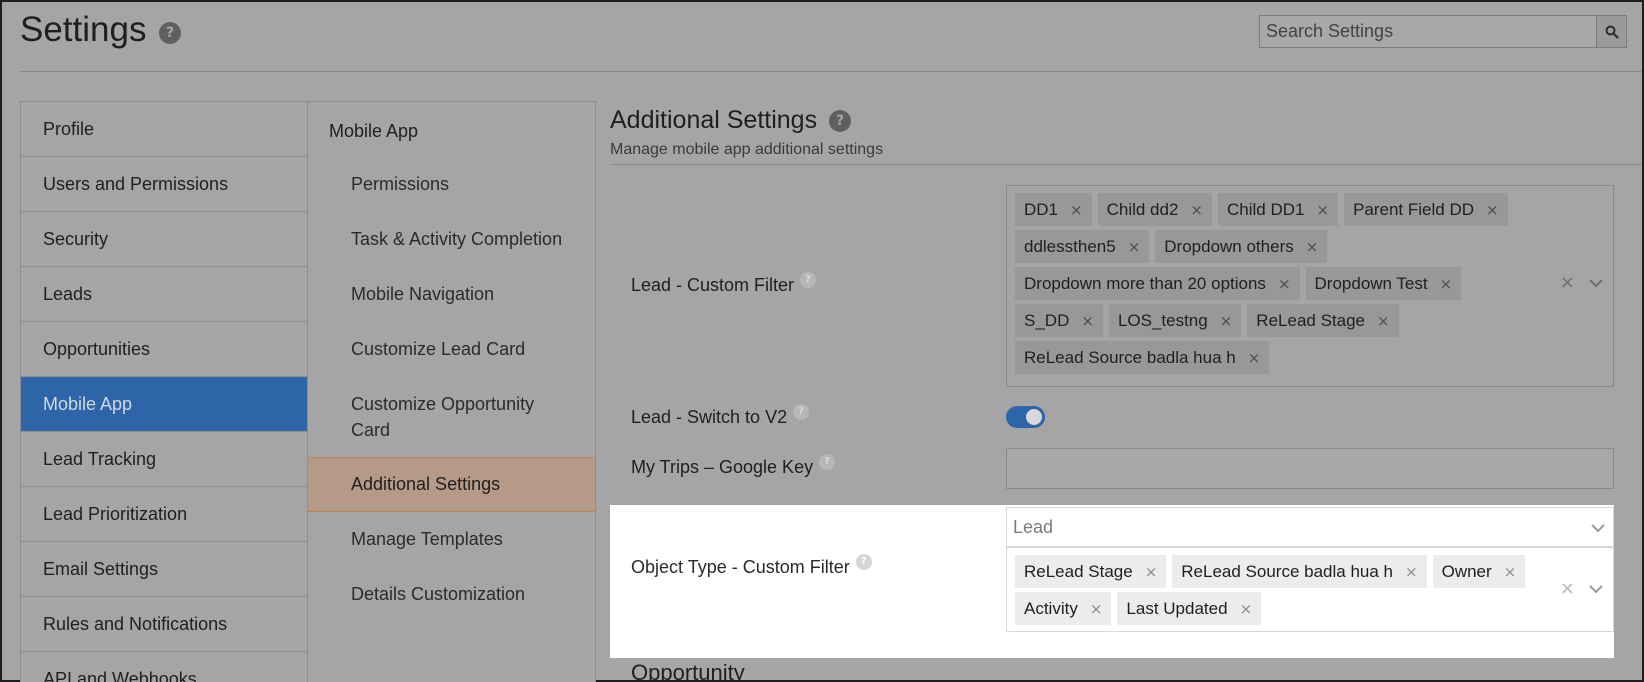 The image size is (1644, 682). I want to click on lead-switch-v2-label-text: Lead - Switch to V2, so click(709, 417).